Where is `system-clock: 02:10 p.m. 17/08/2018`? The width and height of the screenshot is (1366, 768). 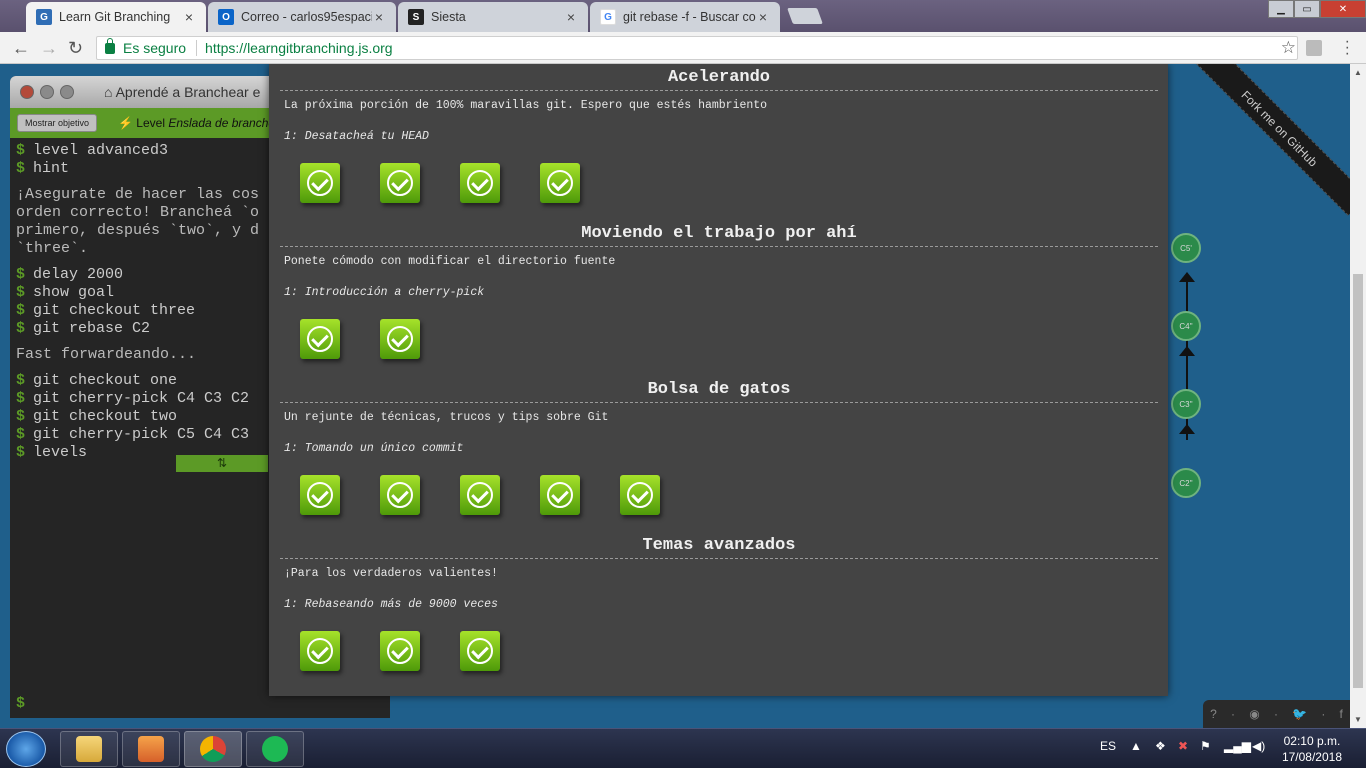 system-clock: 02:10 p.m. 17/08/2018 is located at coordinates (1312, 749).